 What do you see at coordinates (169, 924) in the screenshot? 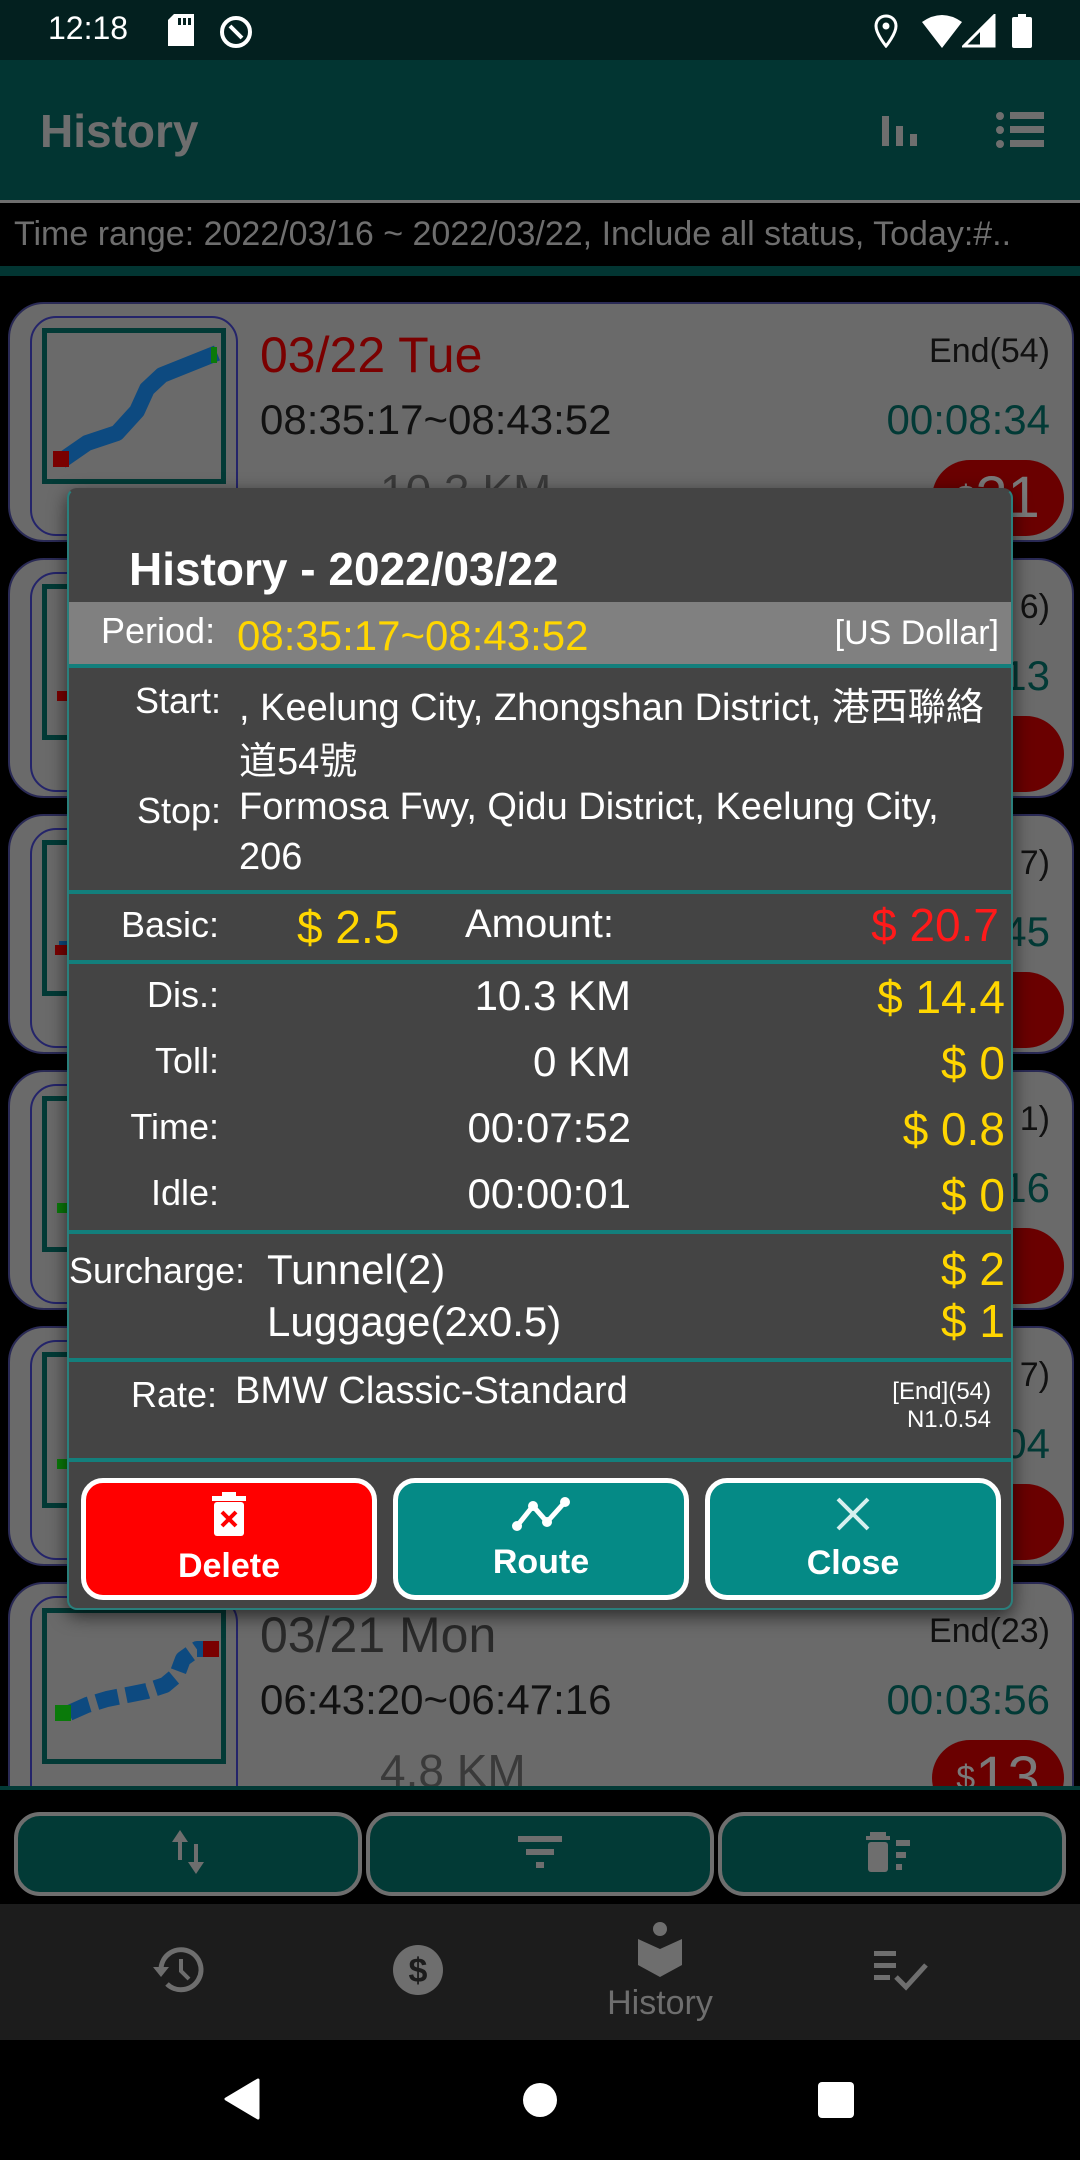
I see `basic-label: Basic:` at bounding box center [169, 924].